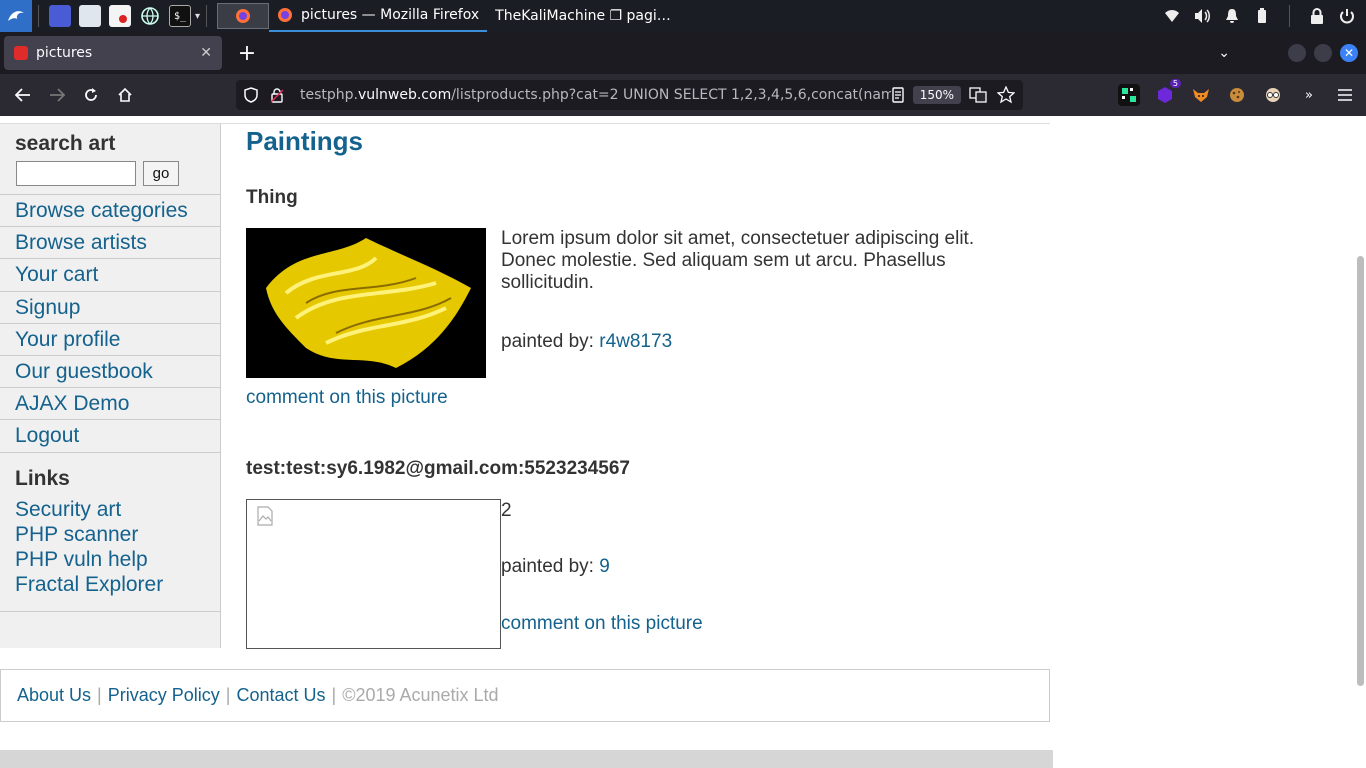  Describe the element at coordinates (1347, 16) in the screenshot. I see `power-icon` at that location.